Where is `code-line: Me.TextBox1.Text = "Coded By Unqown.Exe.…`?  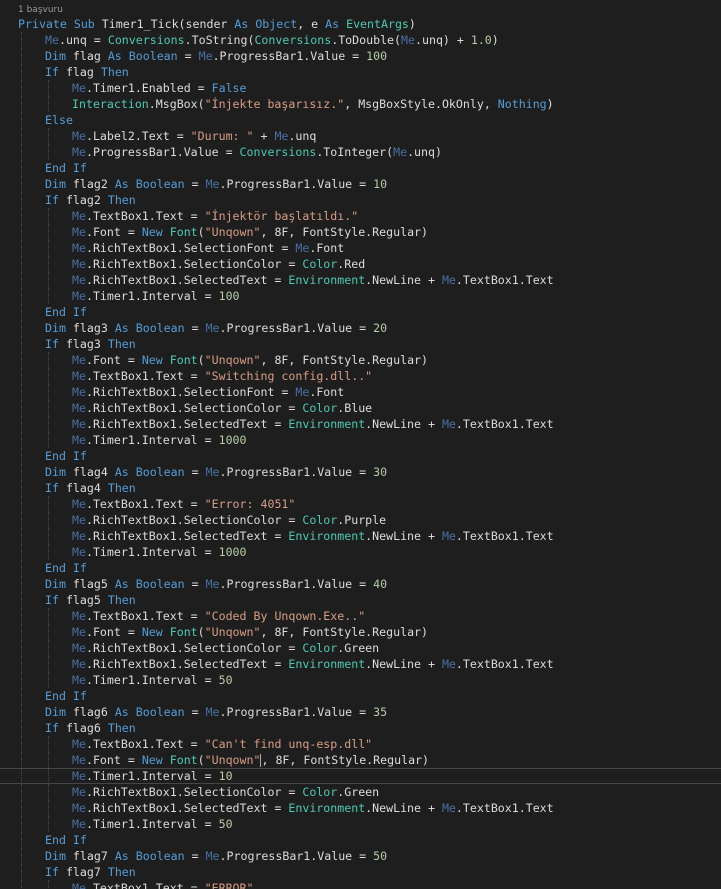 code-line: Me.TextBox1.Text = "Coded By Unqown.Exe.… is located at coordinates (360, 616).